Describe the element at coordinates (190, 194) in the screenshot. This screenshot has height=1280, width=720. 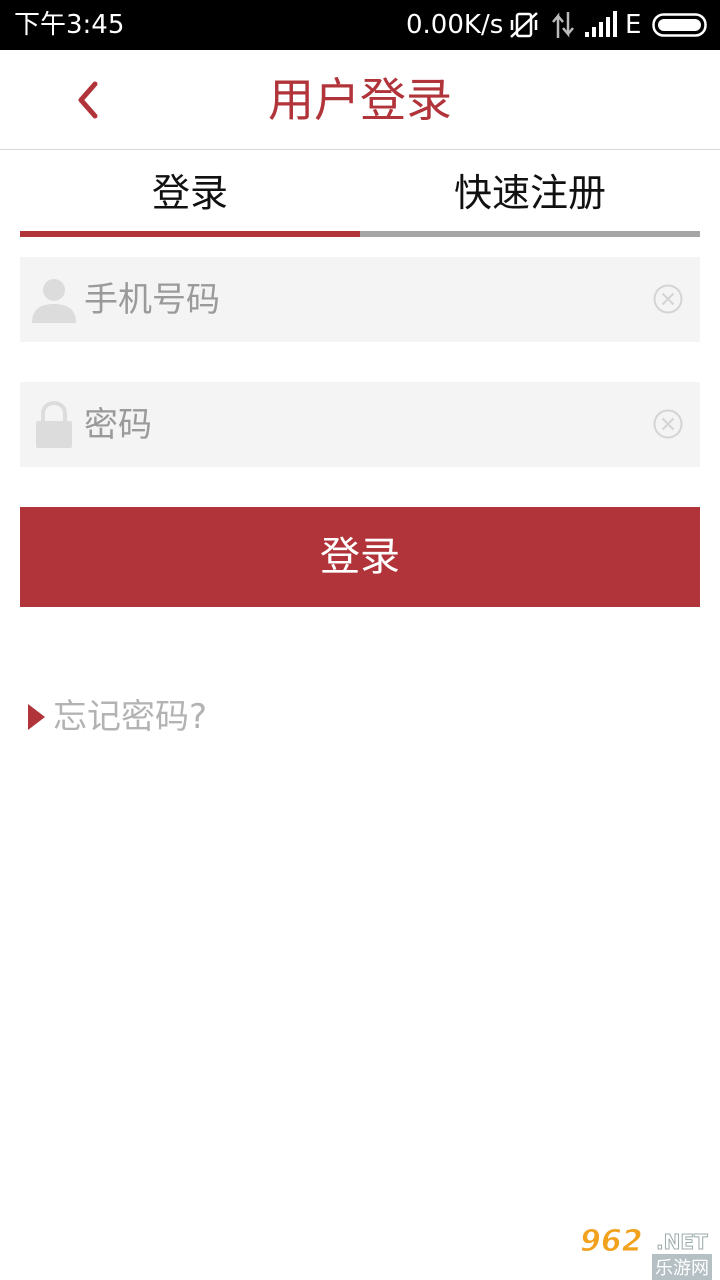
I see `tab-login: 登录` at that location.